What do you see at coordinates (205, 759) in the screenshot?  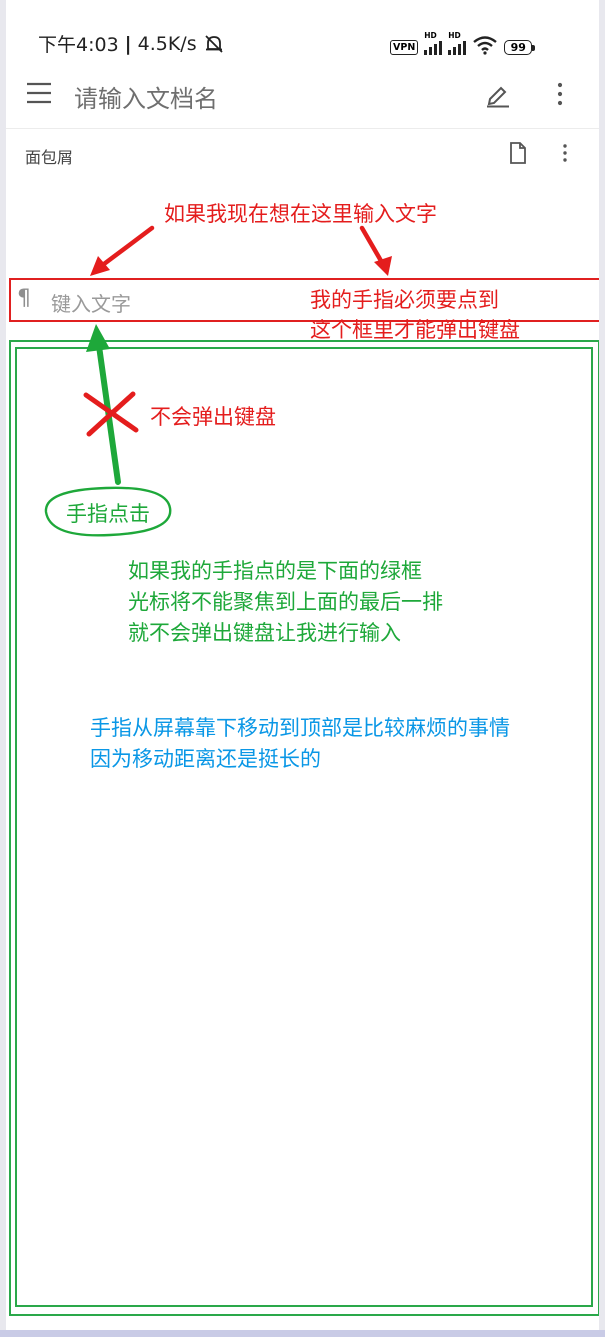 I see `annotation-blue-line2: 因为移动距离还是挺长的` at bounding box center [205, 759].